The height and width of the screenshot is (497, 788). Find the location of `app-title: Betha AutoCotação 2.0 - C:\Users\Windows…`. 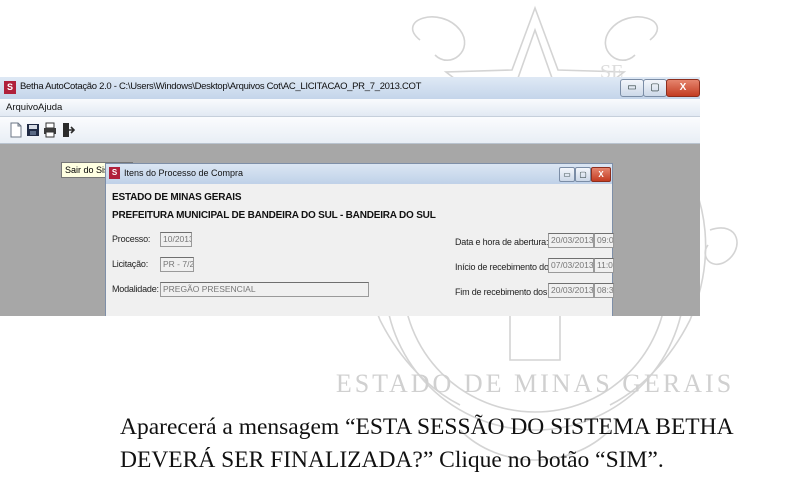

app-title: Betha AutoCotação 2.0 - C:\Users\Windows… is located at coordinates (221, 86).